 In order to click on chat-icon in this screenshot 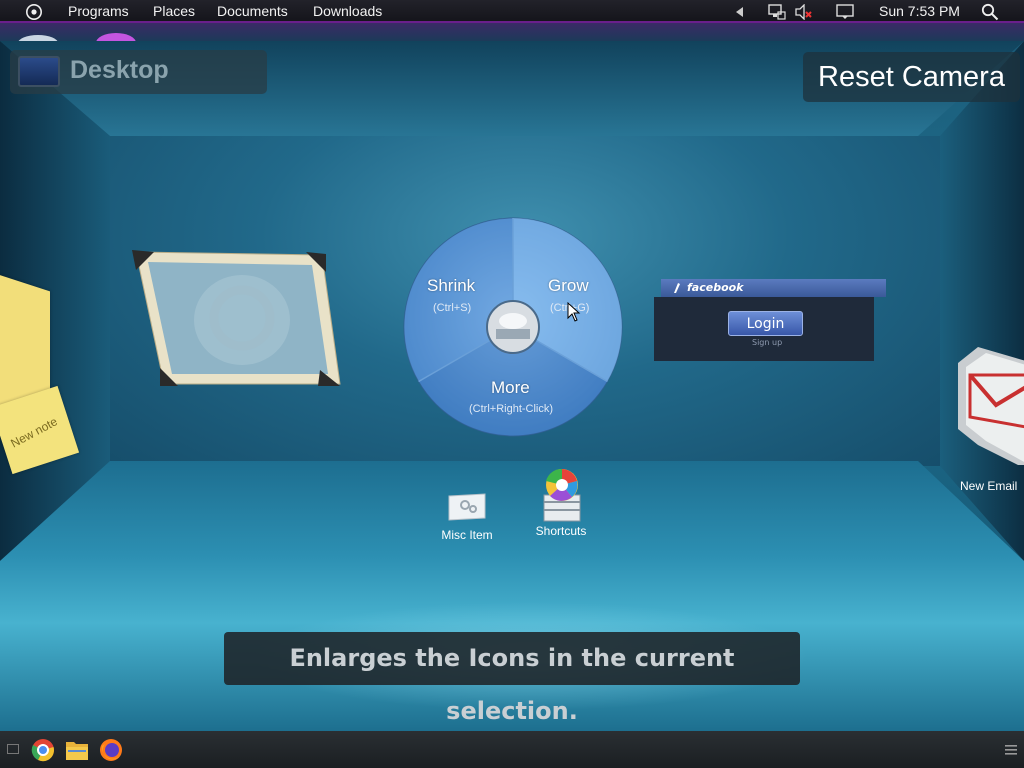, I will do `click(845, 11)`.